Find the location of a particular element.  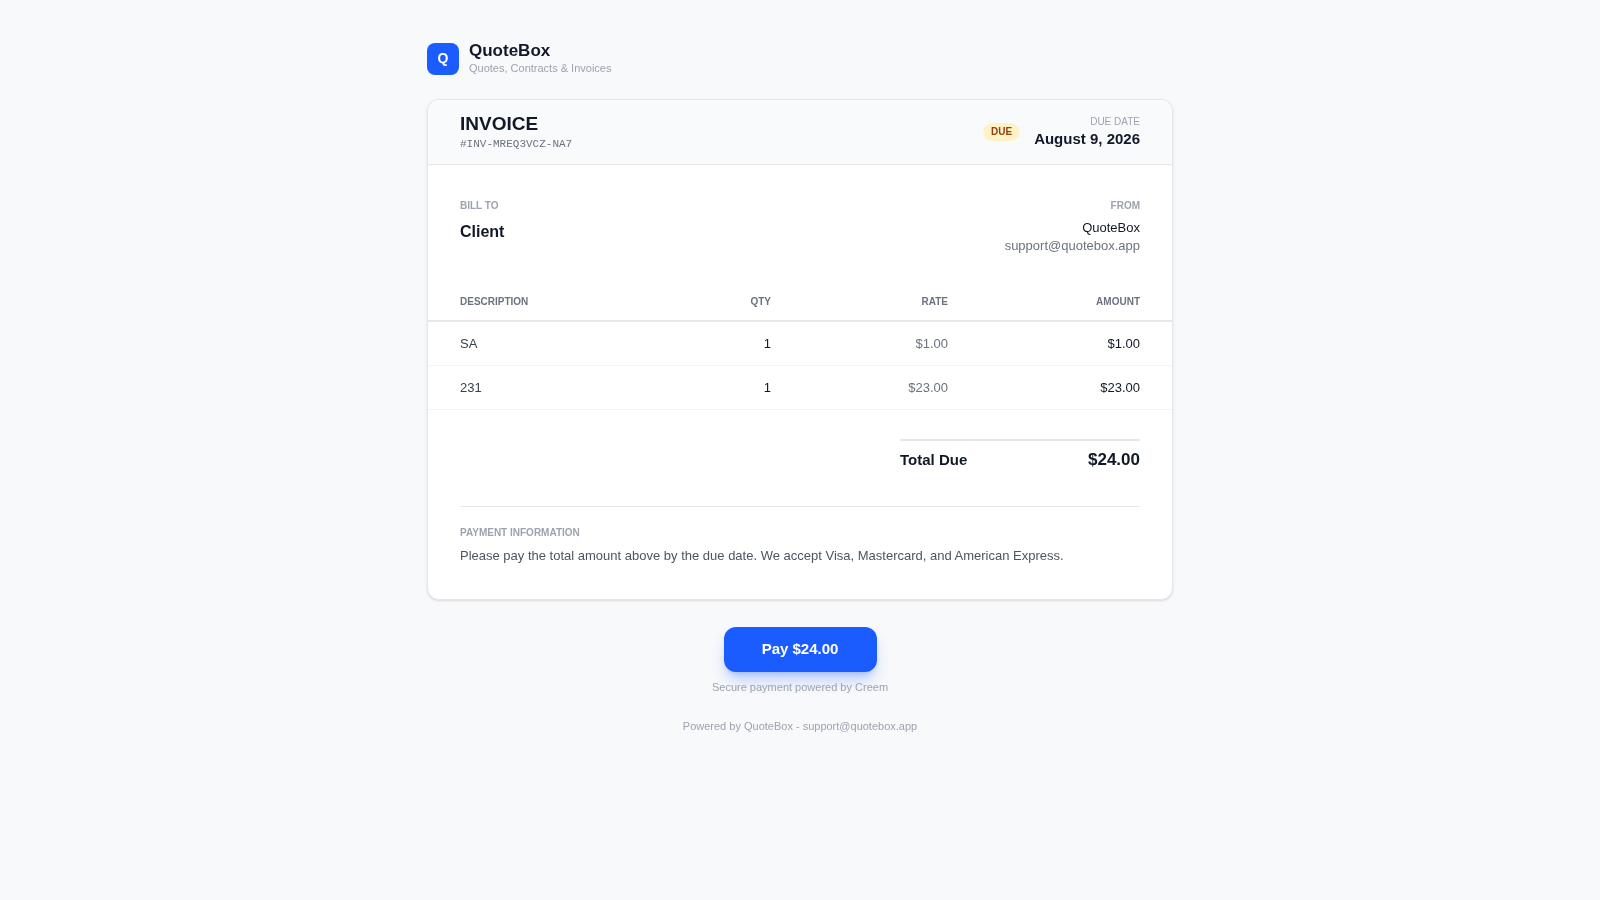

table-cell: 231 is located at coordinates (471, 387).